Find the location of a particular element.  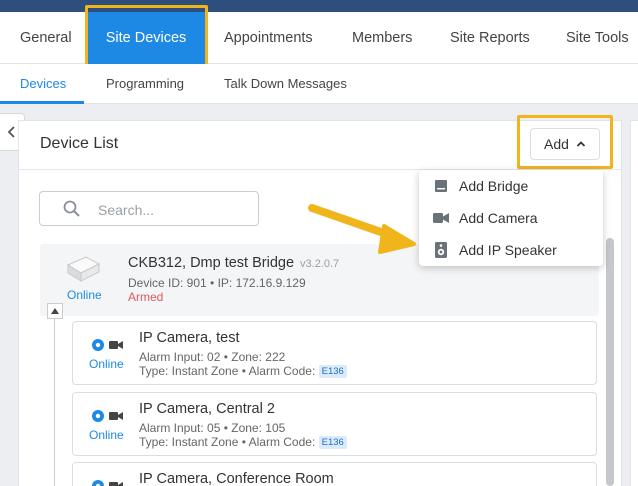

menu-item-label: Add Bridge is located at coordinates (494, 186).